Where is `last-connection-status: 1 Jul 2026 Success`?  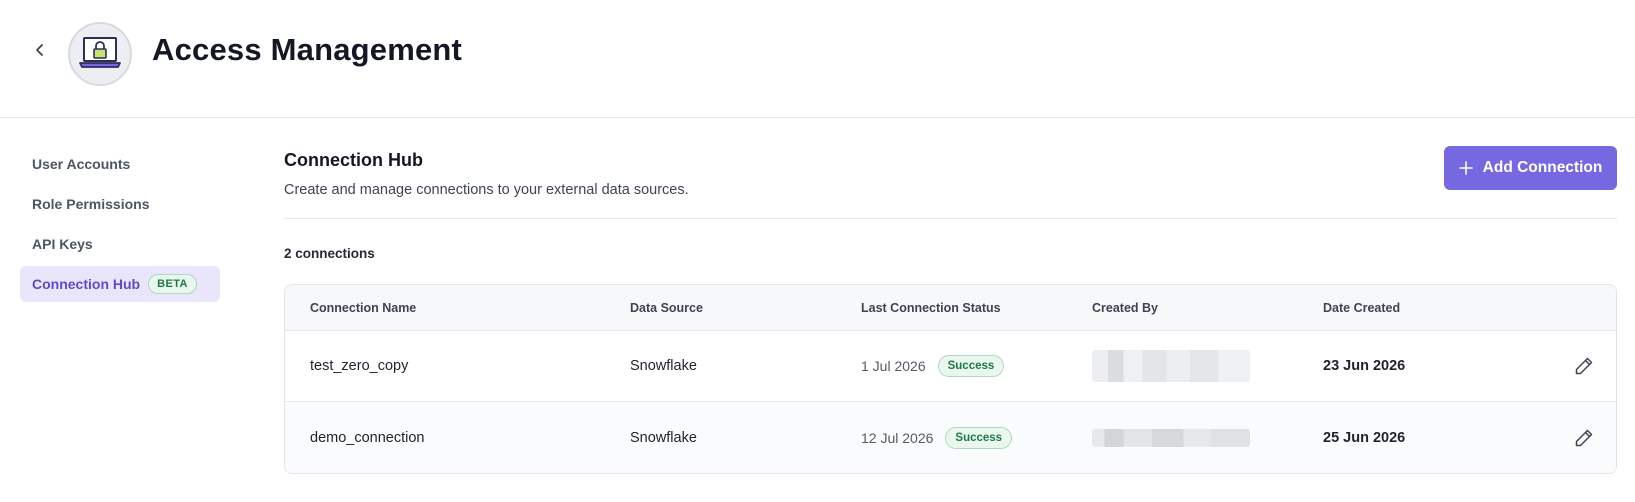
last-connection-status: 1 Jul 2026 Success is located at coordinates (976, 366).